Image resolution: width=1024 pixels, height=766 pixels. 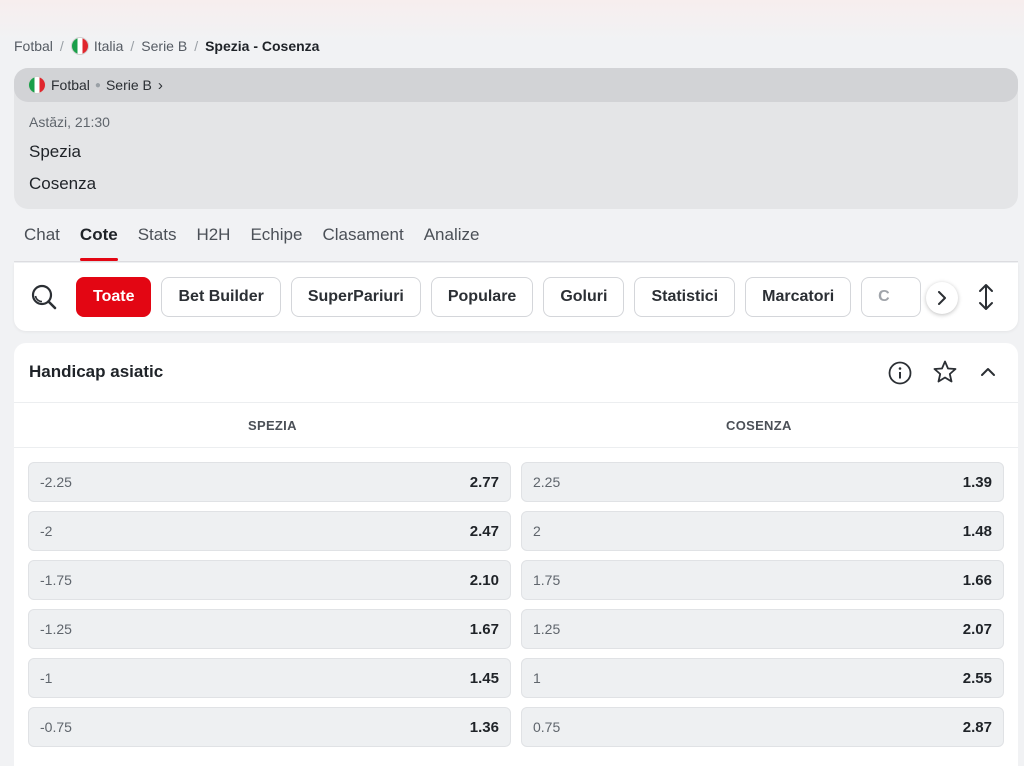 I want to click on column-header-home: SPEZIA, so click(x=272, y=425).